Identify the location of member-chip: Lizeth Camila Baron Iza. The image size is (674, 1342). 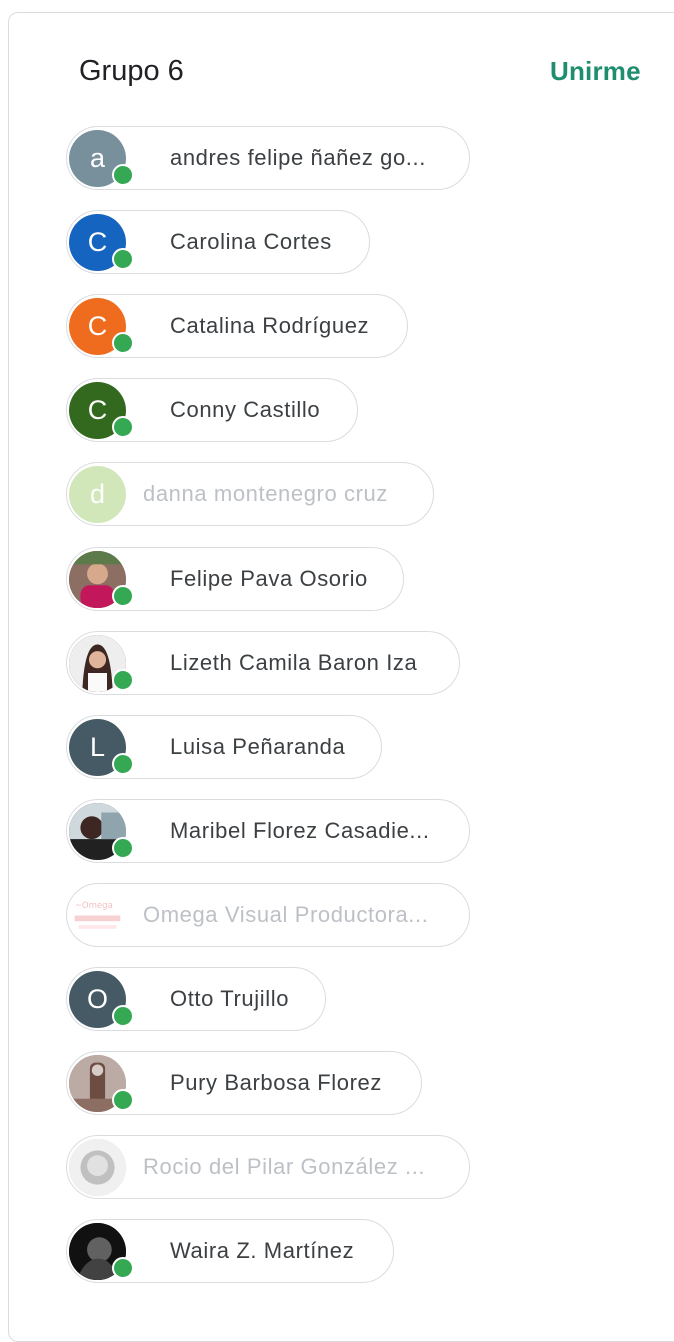
(263, 663).